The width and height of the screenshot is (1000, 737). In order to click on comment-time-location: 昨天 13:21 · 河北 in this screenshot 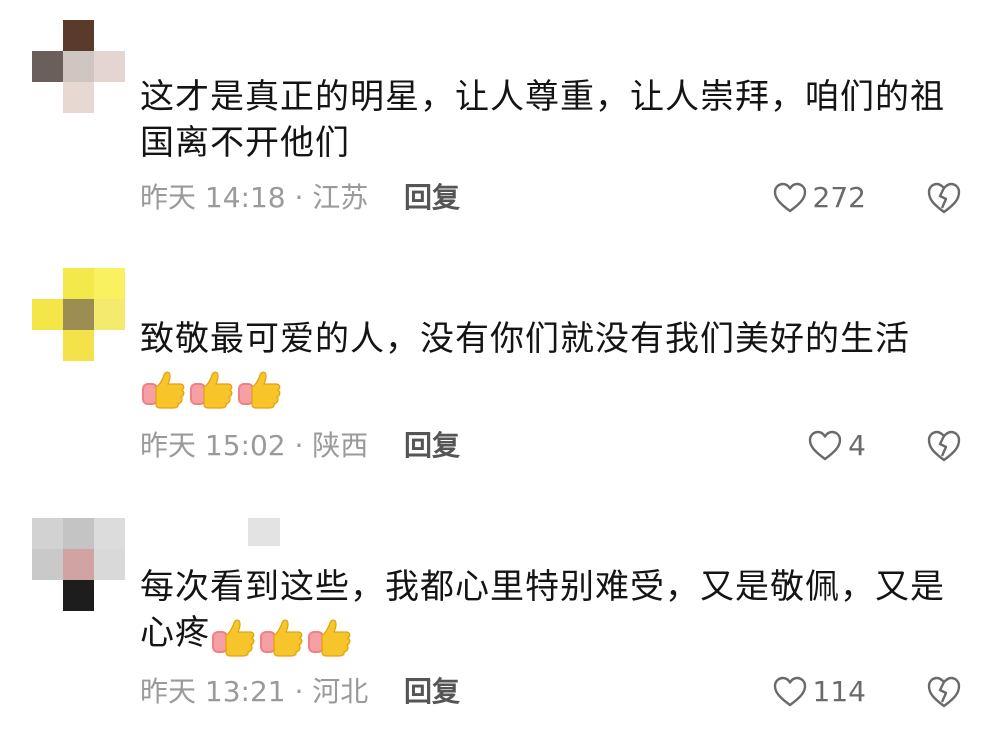, I will do `click(254, 691)`.